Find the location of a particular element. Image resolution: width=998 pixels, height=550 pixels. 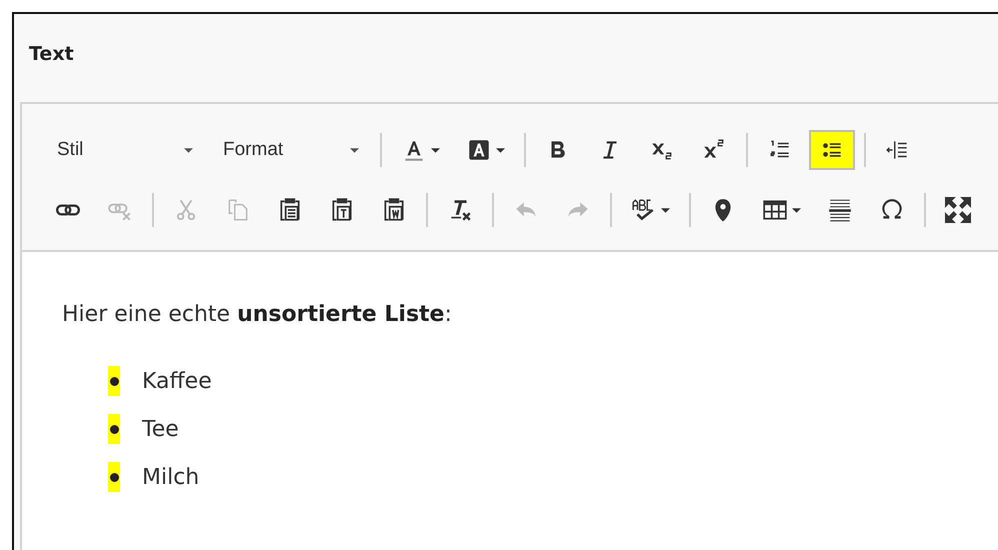

bulleted-list-button is located at coordinates (832, 150).